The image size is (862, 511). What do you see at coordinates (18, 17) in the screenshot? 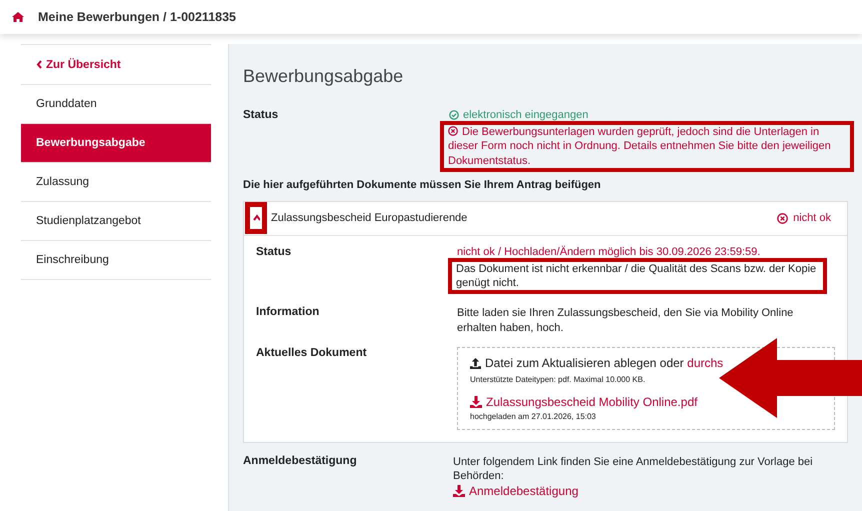
I see `home-icon` at bounding box center [18, 17].